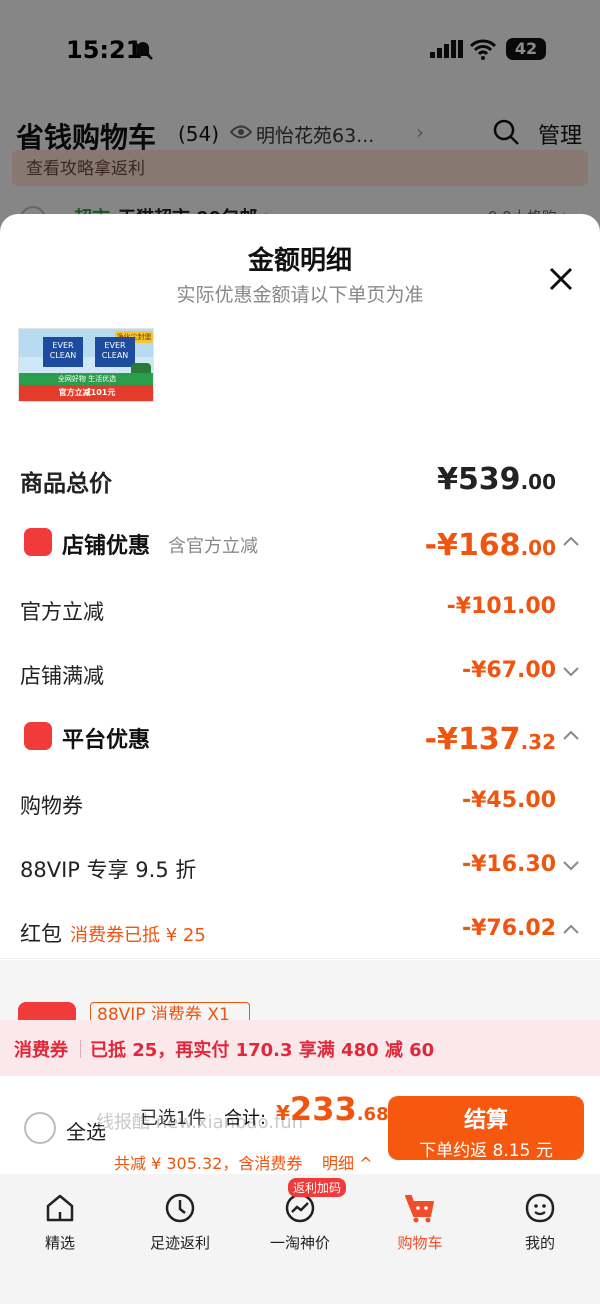 This screenshot has width=600, height=1304. I want to click on clock-icon, so click(180, 1208).